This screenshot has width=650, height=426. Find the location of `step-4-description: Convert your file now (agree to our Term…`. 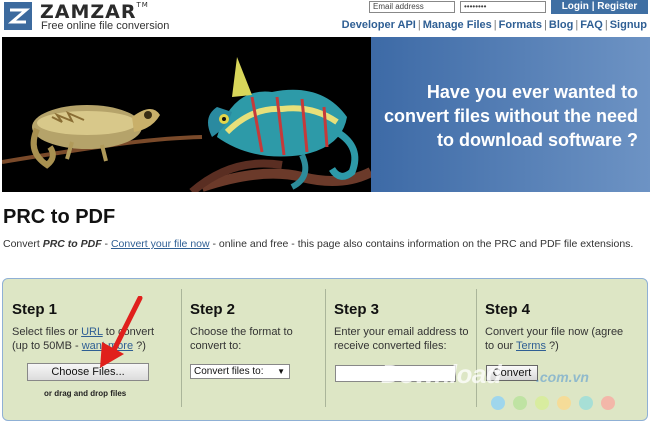

step-4-description: Convert your file now (agree to our Term… is located at coordinates (554, 339).